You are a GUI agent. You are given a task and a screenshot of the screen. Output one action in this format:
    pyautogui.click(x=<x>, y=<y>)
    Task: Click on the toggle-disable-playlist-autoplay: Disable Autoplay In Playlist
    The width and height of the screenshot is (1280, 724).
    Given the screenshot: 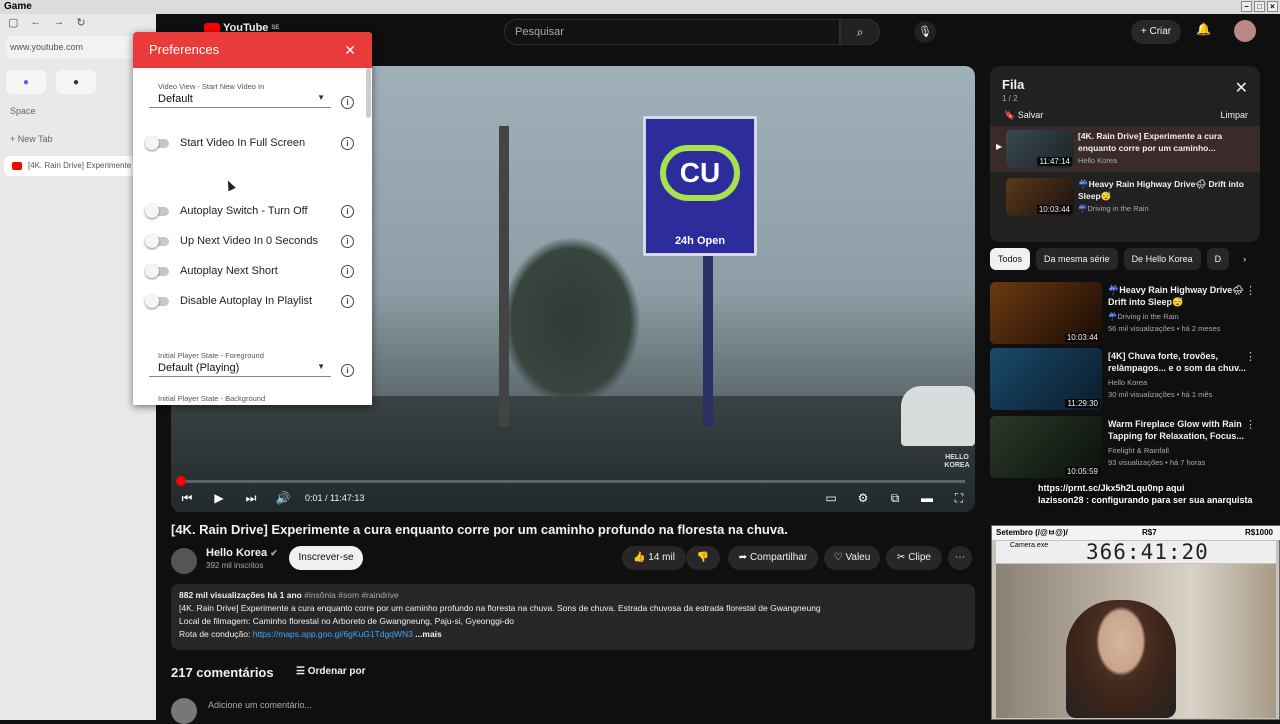 What is the action you would take?
    pyautogui.click(x=236, y=302)
    